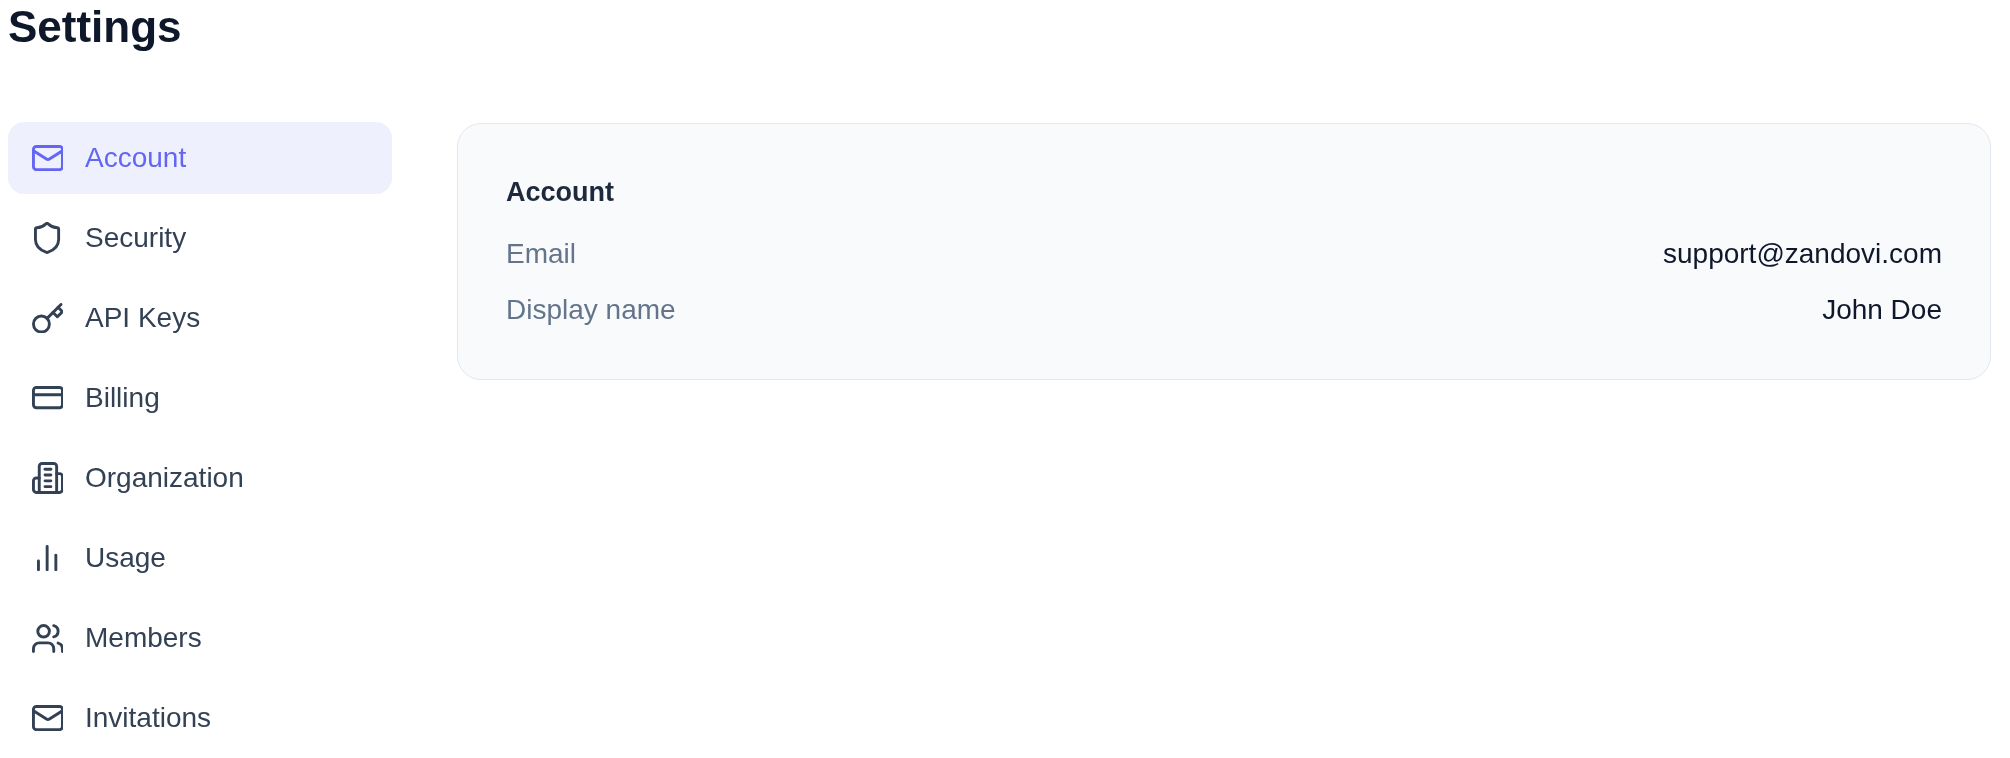  I want to click on shield-icon, so click(47, 238).